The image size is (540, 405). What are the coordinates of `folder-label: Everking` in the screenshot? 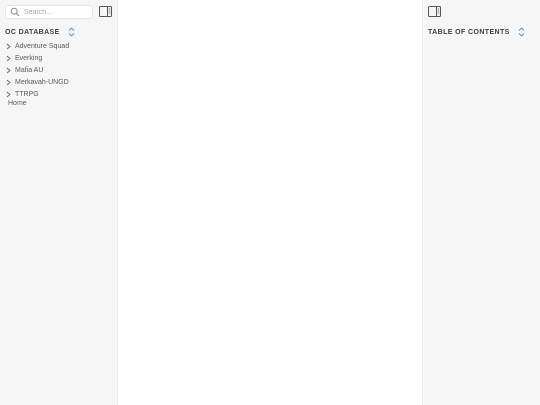 It's located at (29, 58).